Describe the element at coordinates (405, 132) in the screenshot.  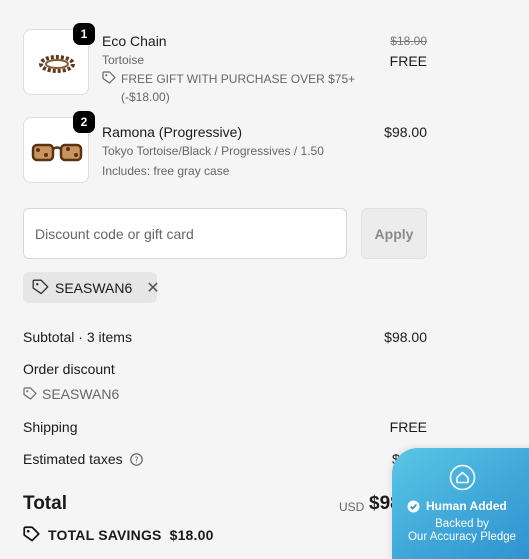
I see `item-price: $98.00` at that location.